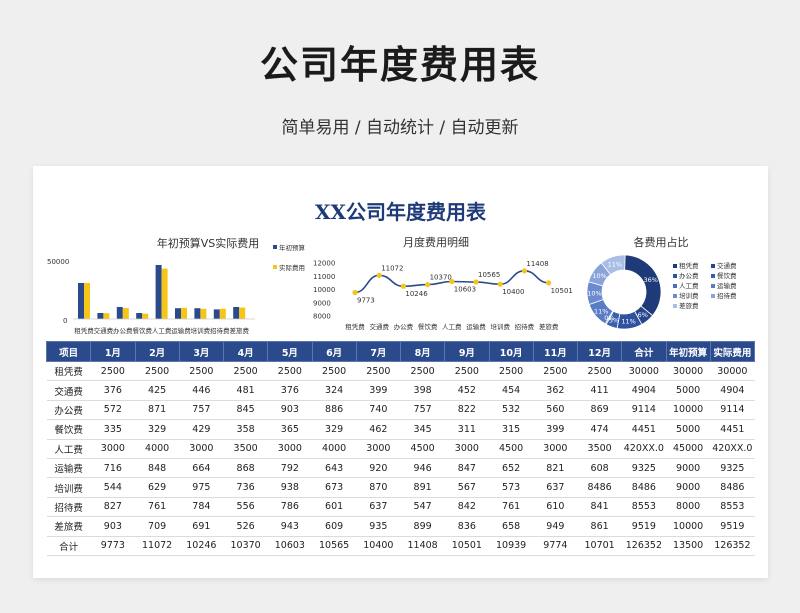 This screenshot has height=613, width=800. What do you see at coordinates (732, 390) in the screenshot?
I see `table-cell: 4904` at bounding box center [732, 390].